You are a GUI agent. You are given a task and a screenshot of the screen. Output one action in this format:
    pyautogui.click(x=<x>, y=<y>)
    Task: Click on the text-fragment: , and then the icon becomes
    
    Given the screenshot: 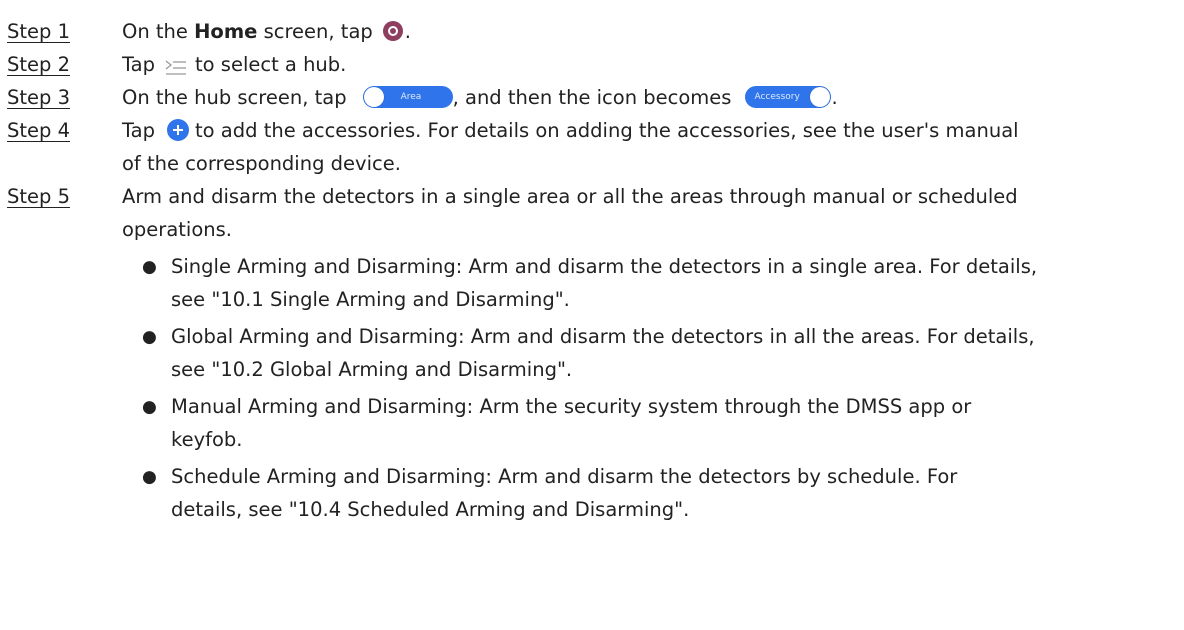 What is the action you would take?
    pyautogui.click(x=592, y=97)
    